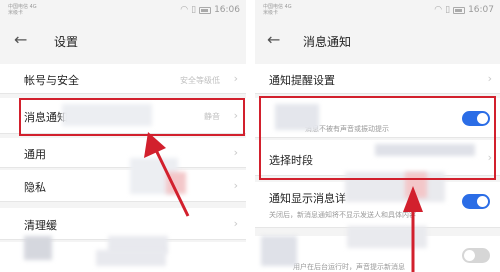  What do you see at coordinates (342, 215) in the screenshot?
I see `row-description: 关闭后，新消息通知将不显示发送人和具体内容` at bounding box center [342, 215].